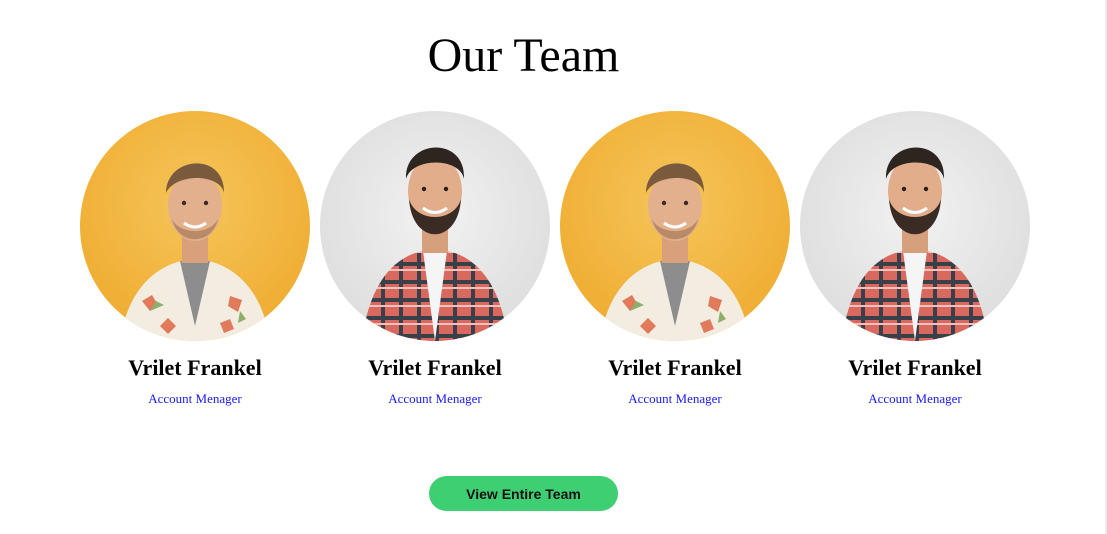  Describe the element at coordinates (523, 493) in the screenshot. I see `view-entire-team-button: View Entire Team` at that location.